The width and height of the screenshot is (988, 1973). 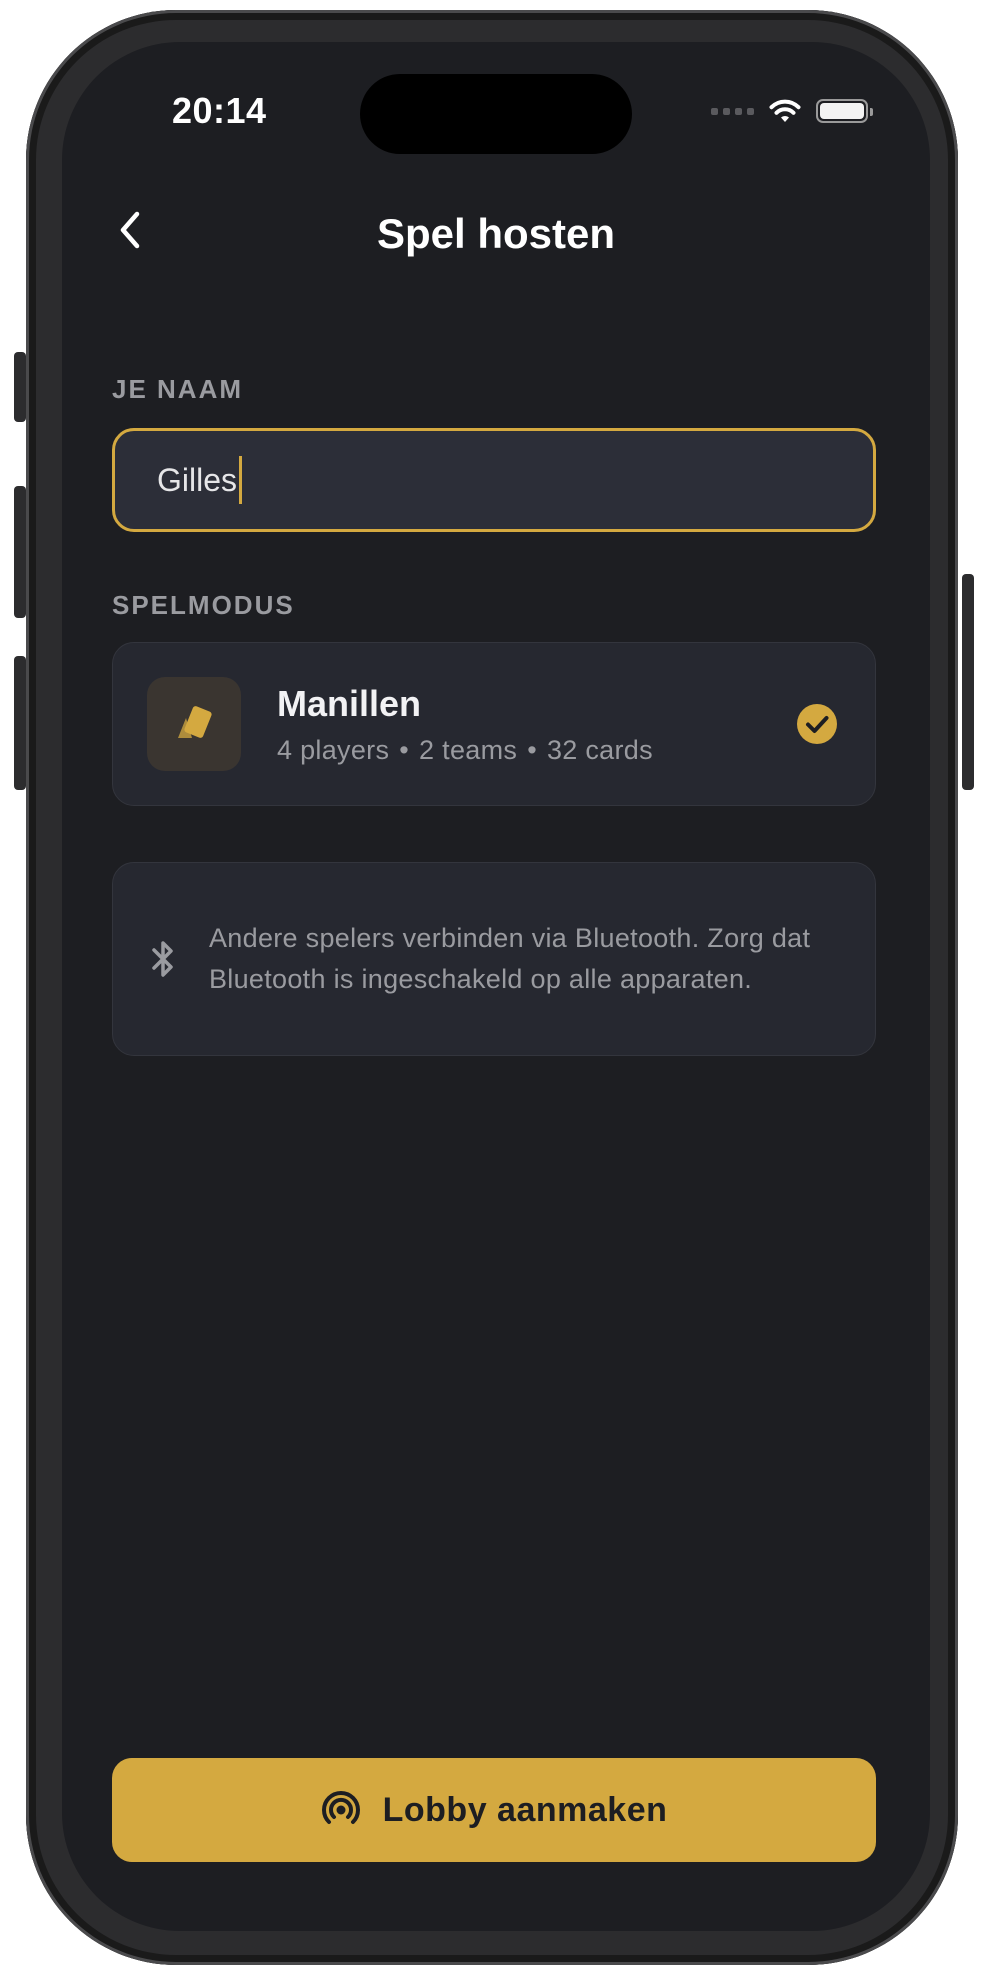 What do you see at coordinates (496, 233) in the screenshot?
I see `page-title: Spel hosten` at bounding box center [496, 233].